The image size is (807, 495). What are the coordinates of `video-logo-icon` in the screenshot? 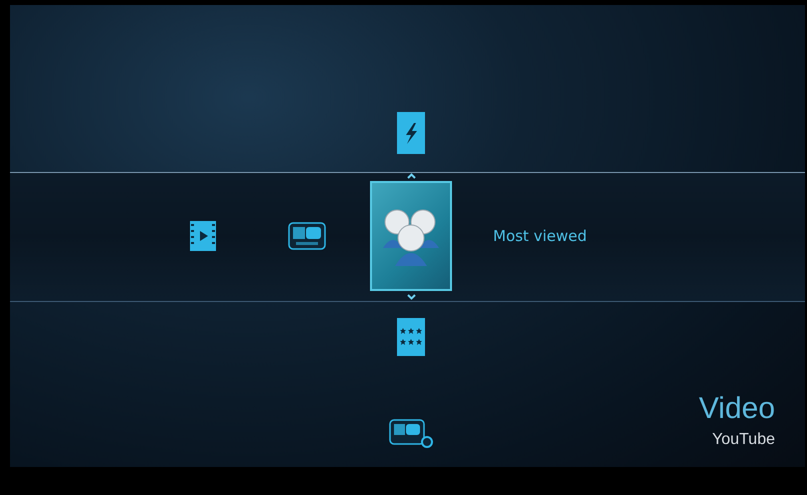 It's located at (307, 236).